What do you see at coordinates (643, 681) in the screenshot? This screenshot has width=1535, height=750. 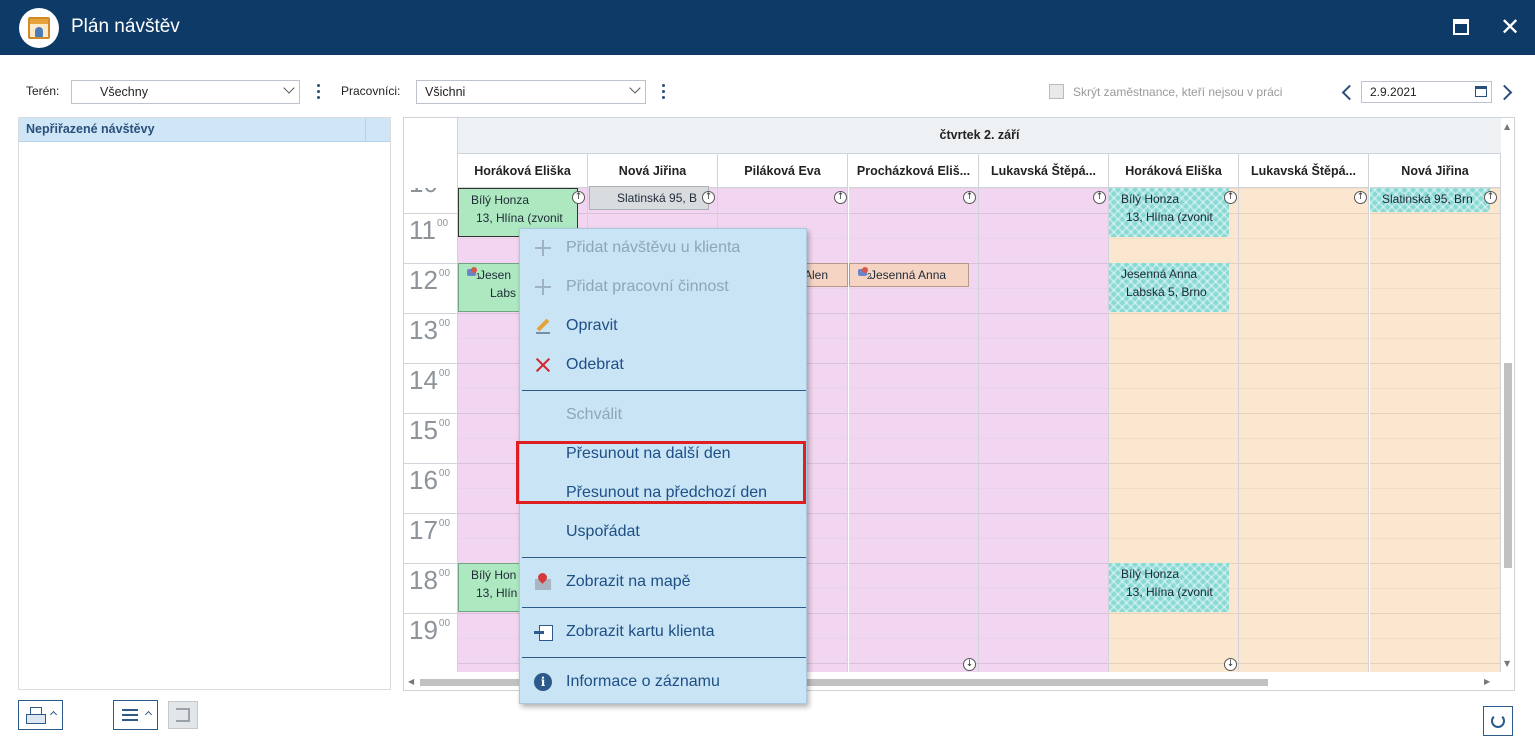 I see `menu-item-label: Informace o záznamu` at bounding box center [643, 681].